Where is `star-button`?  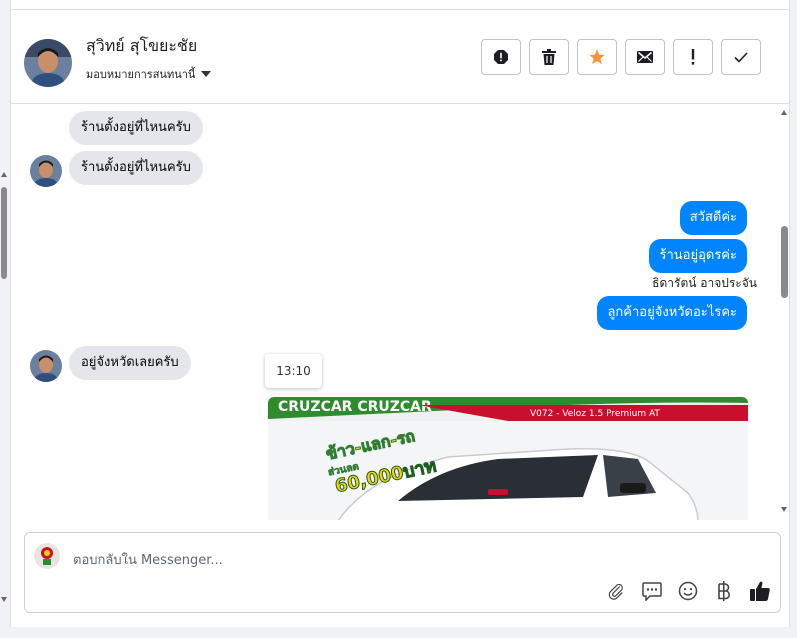
star-button is located at coordinates (597, 57).